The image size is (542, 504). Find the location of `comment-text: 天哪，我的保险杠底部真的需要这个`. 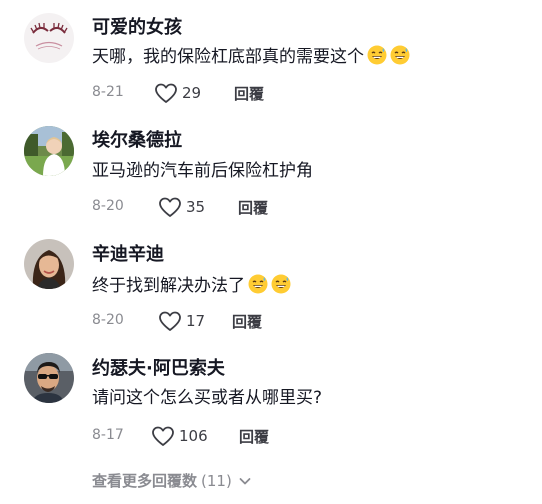

comment-text: 天哪，我的保险杠底部真的需要这个 is located at coordinates (251, 56).